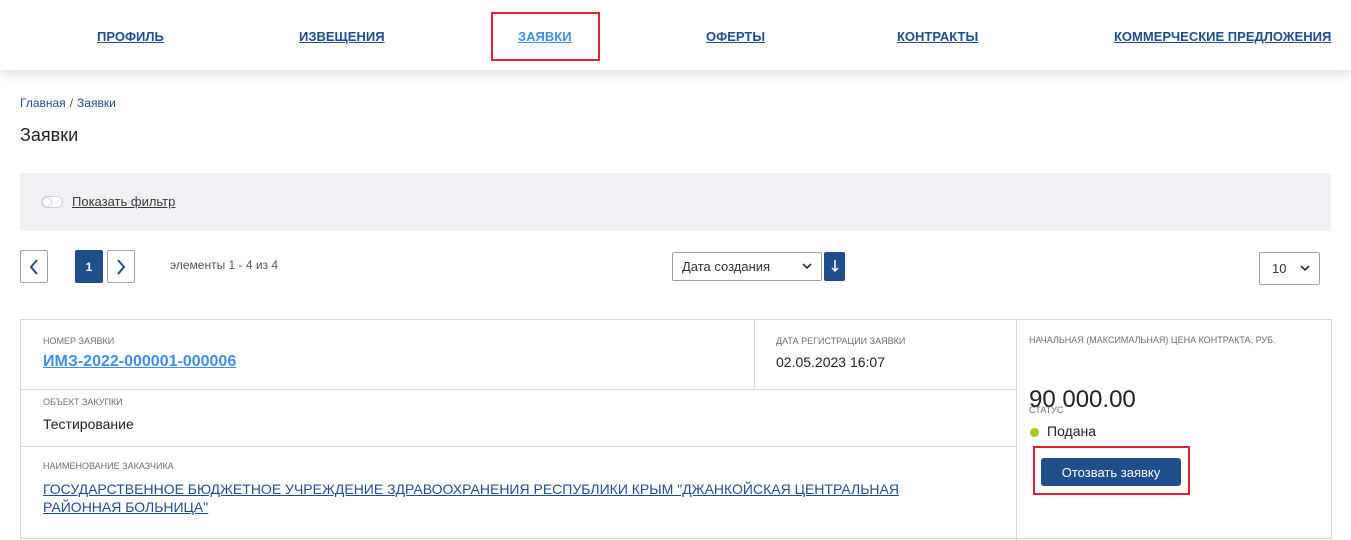  I want to click on customer-name-label: НАИМЕНОВАНИЕ ЗАКАЗЧИКА, so click(108, 466).